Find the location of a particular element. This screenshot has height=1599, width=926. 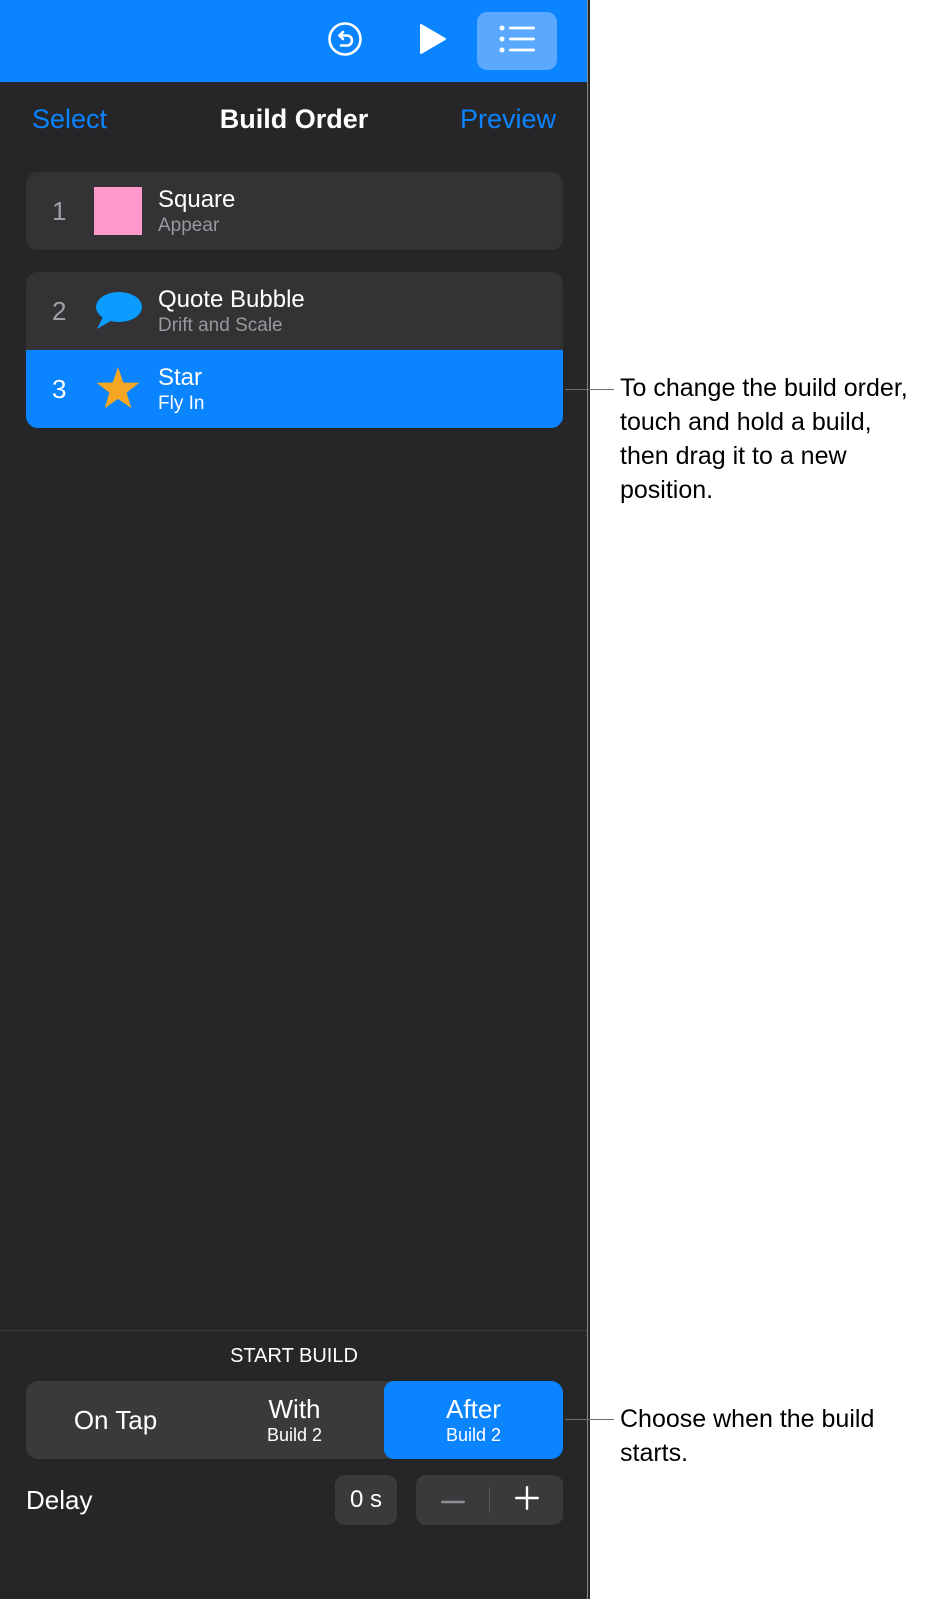

build-row-star: 3 Star Fly In is located at coordinates (294, 389).